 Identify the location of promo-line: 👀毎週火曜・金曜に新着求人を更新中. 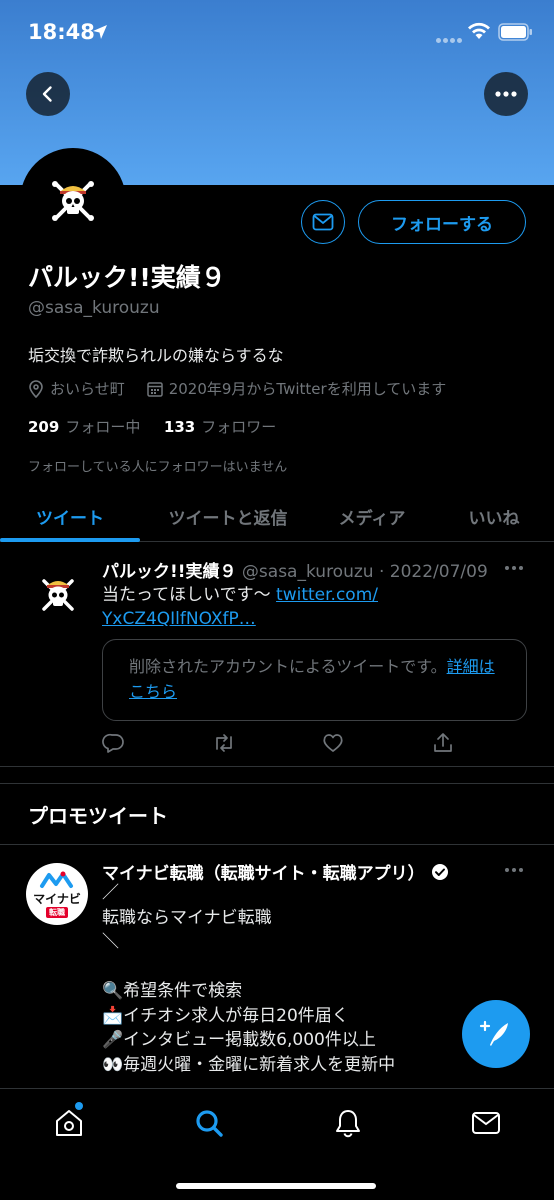
(249, 1064).